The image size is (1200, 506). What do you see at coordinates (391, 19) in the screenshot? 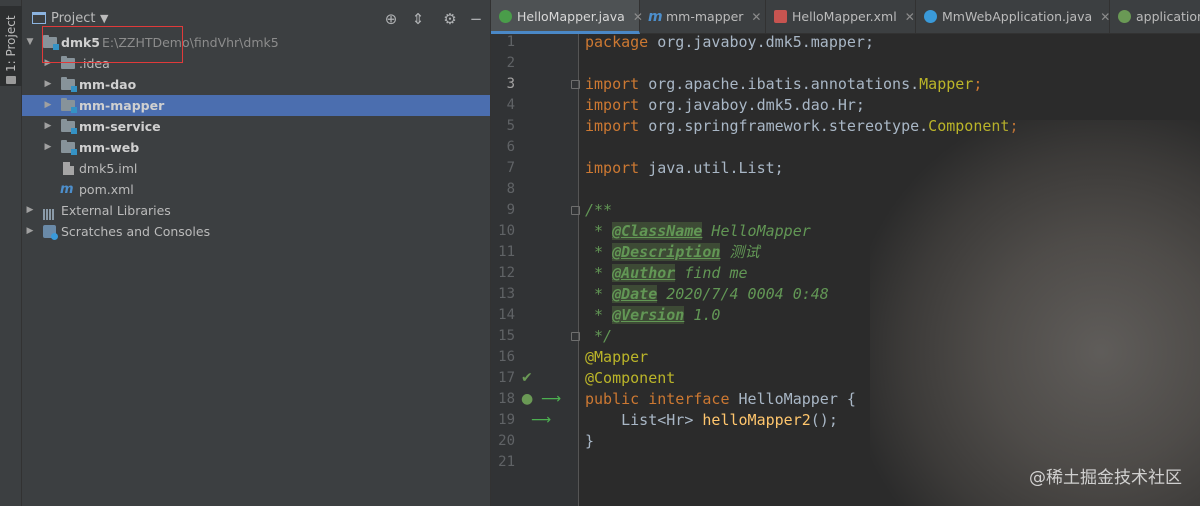
I see `locate-icon: ⊕` at bounding box center [391, 19].